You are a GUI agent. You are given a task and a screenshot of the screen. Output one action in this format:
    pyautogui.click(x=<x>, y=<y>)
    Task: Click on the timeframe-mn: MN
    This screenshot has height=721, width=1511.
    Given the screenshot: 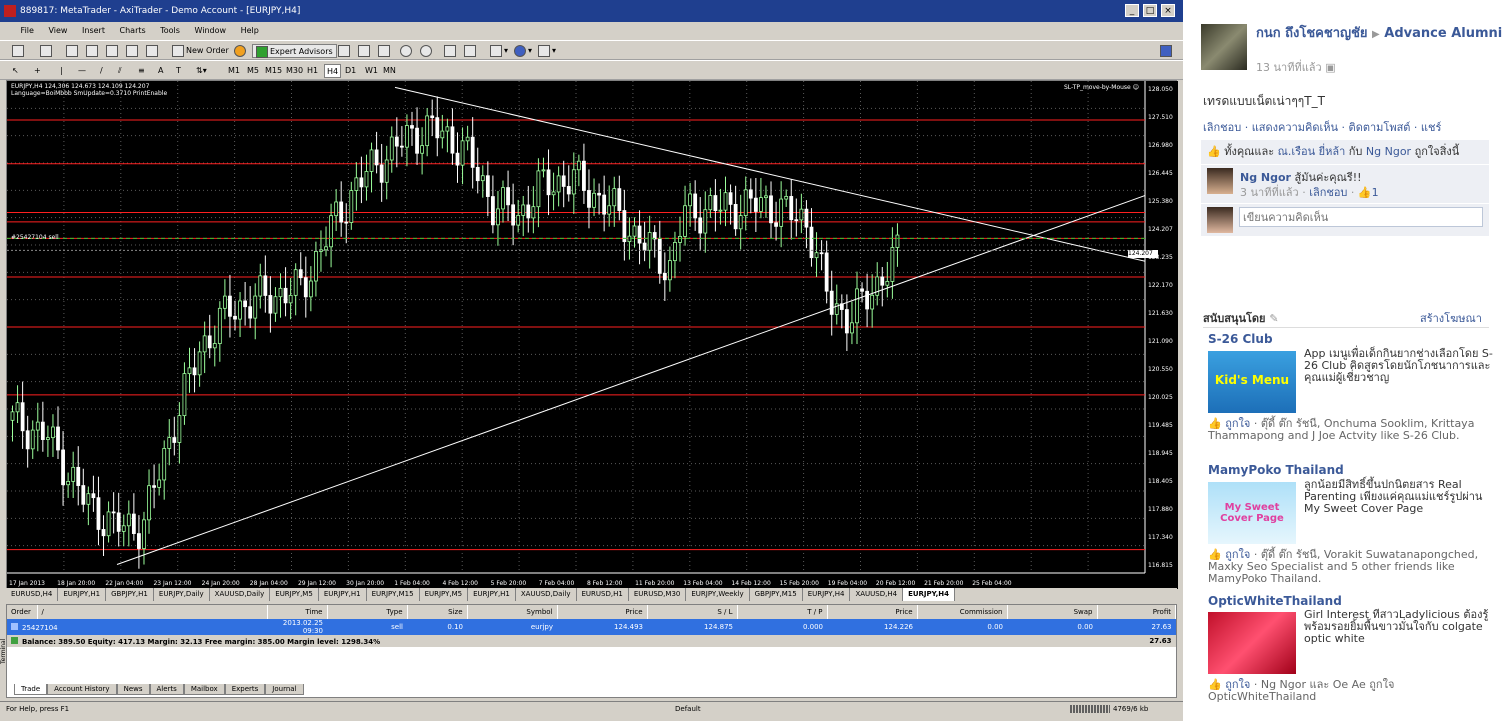 What is the action you would take?
    pyautogui.click(x=389, y=71)
    